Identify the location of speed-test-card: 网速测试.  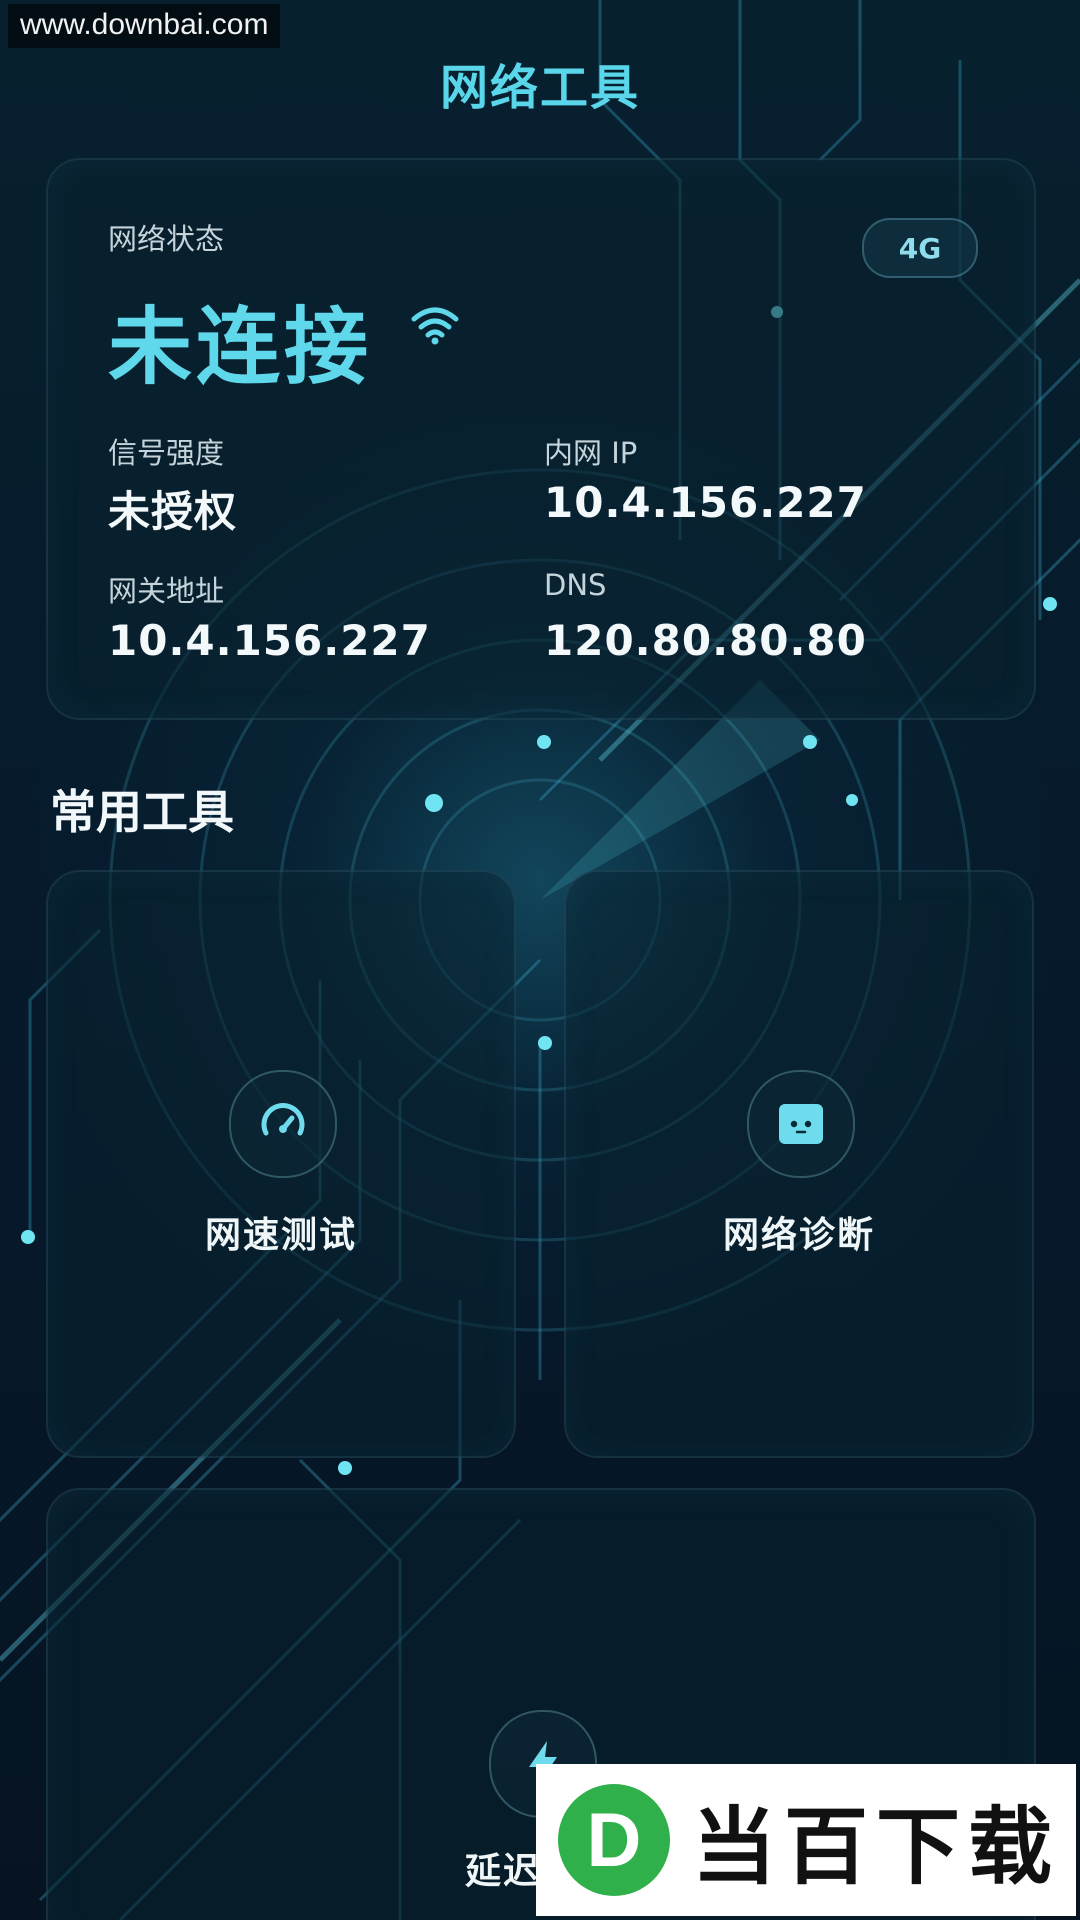
(281, 1164).